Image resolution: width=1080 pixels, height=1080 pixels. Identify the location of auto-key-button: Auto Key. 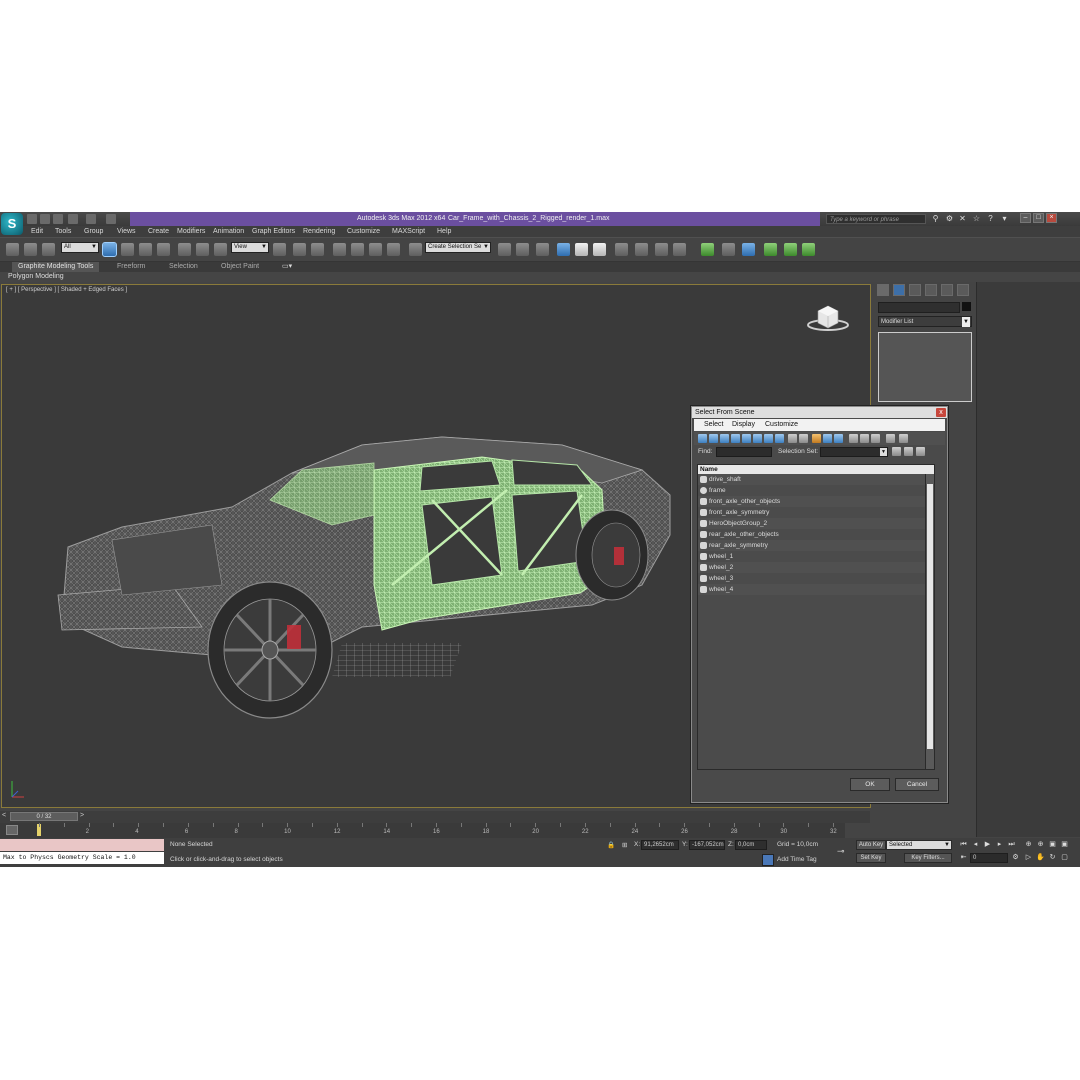
(871, 845).